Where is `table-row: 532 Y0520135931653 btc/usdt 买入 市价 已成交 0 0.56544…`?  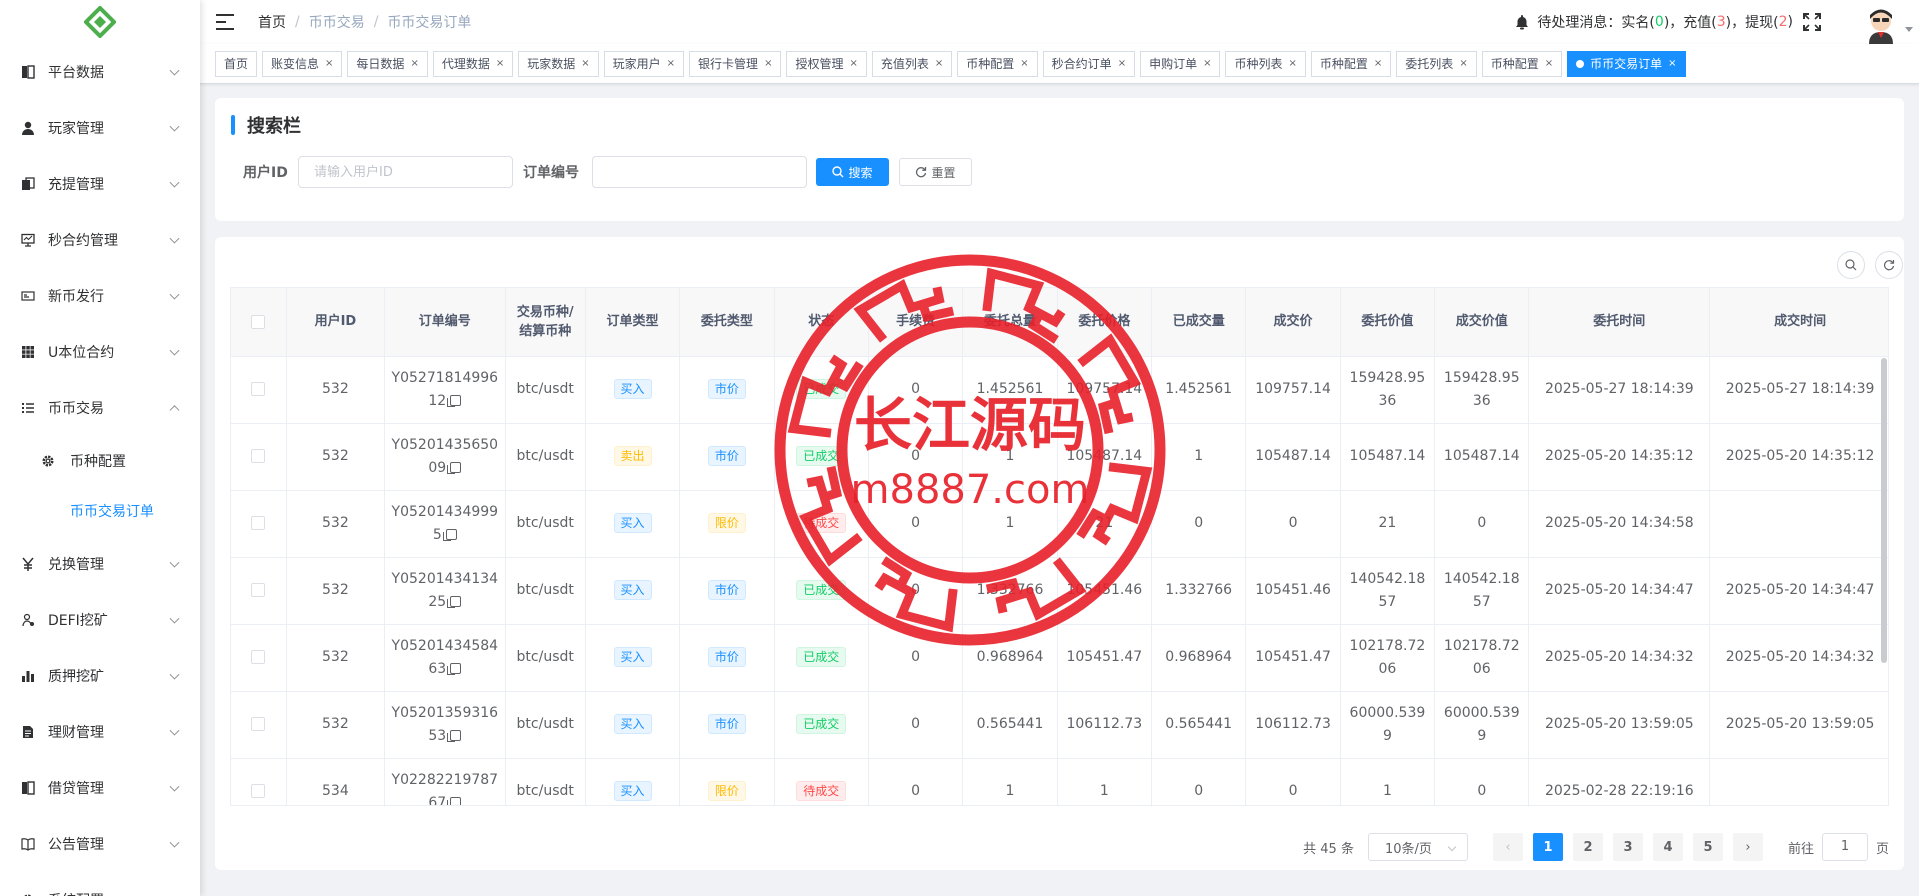
table-row: 532 Y0520135931653 btc/usdt 买入 市价 已成交 0 0.56544… is located at coordinates (1059, 725).